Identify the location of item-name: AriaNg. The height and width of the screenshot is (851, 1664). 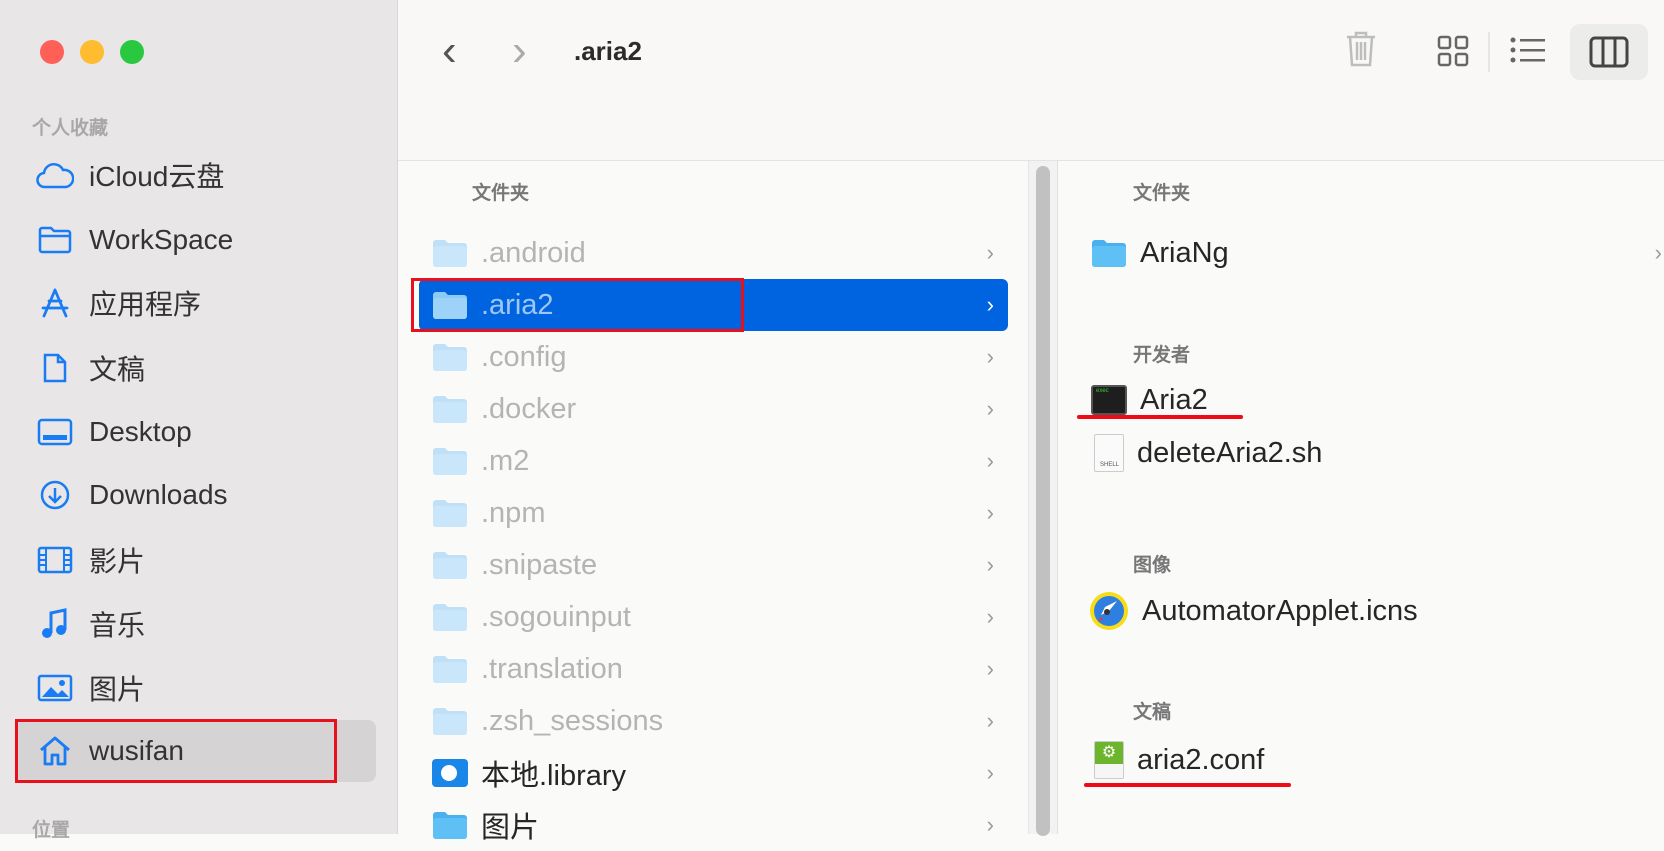
(1184, 252).